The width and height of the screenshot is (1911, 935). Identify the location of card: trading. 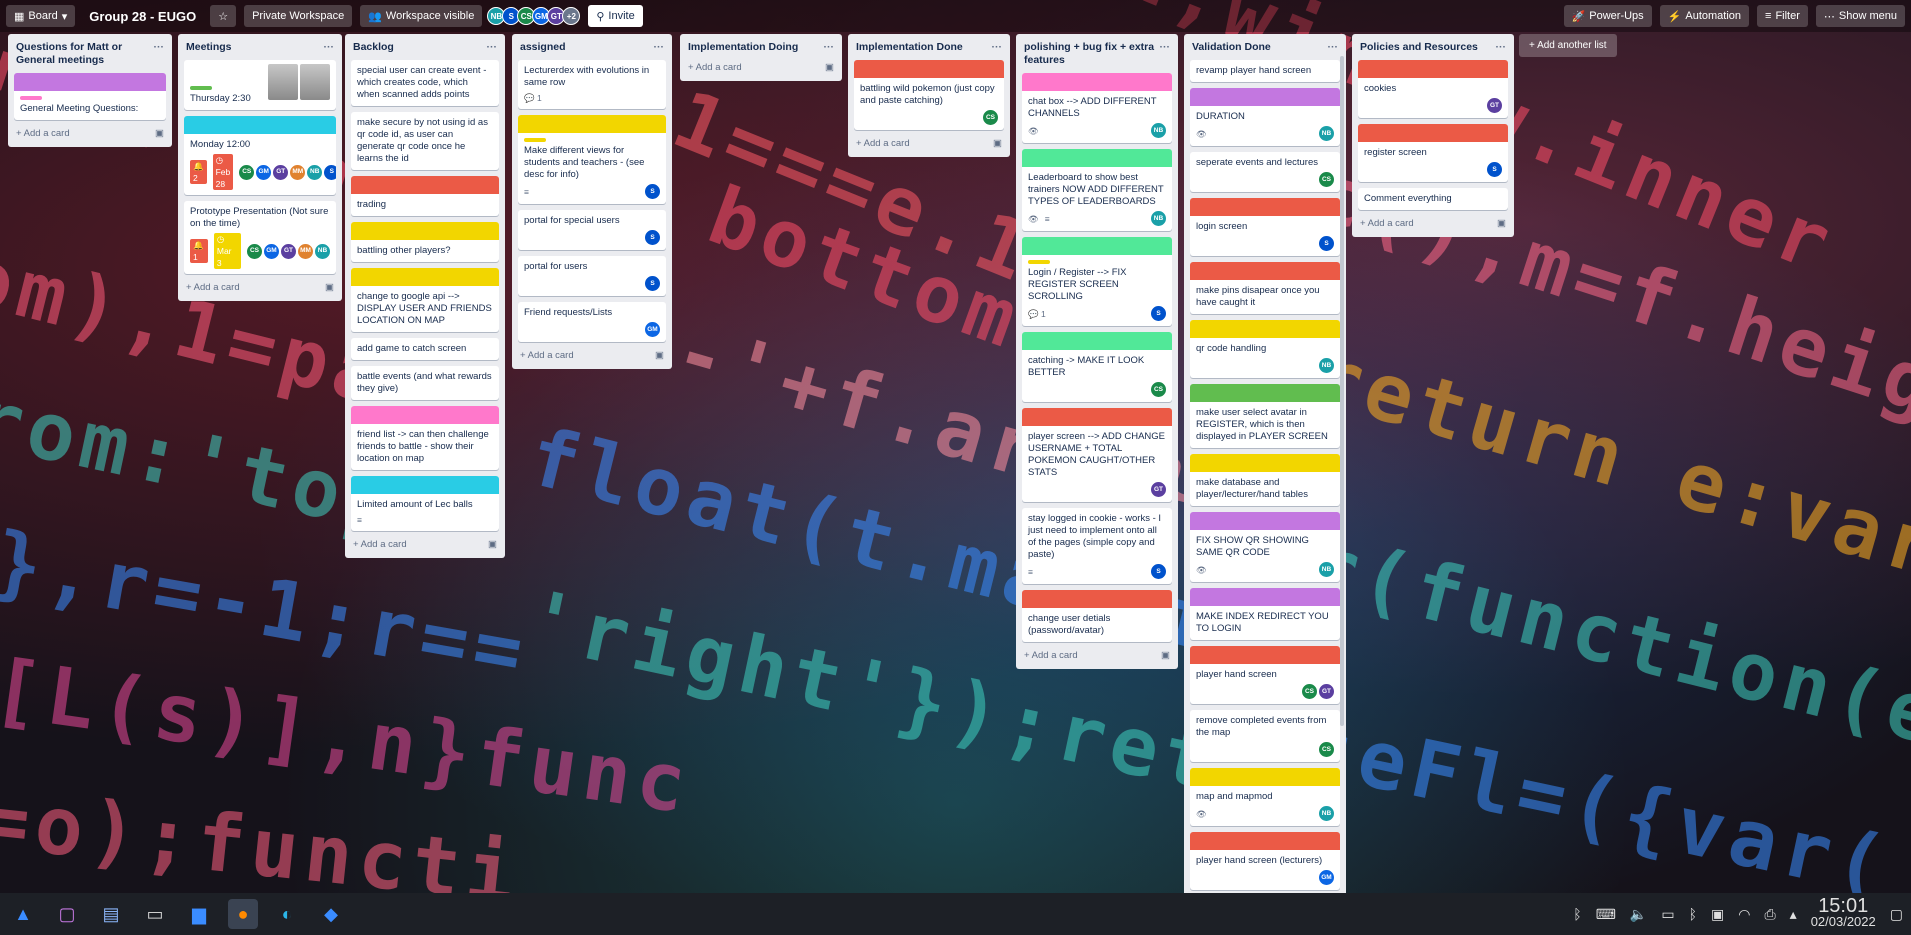
(425, 196).